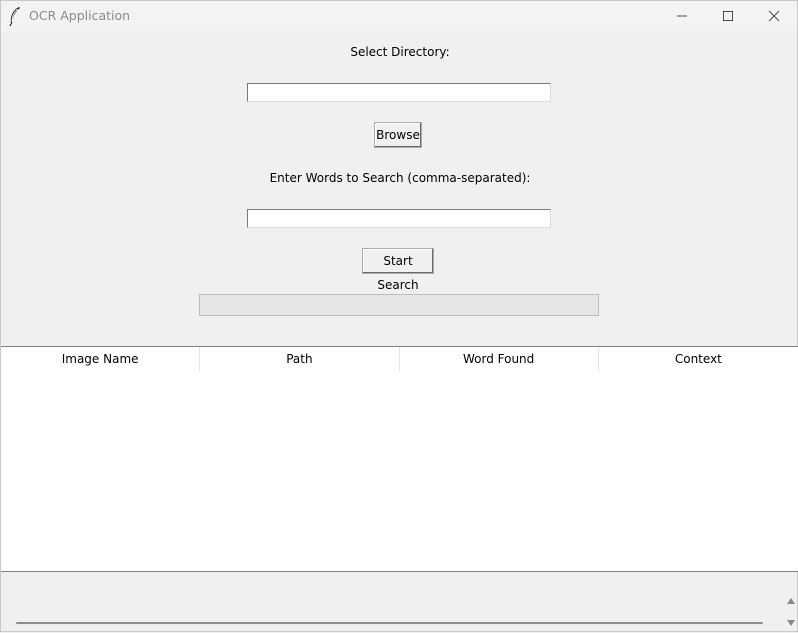  Describe the element at coordinates (399, 218) in the screenshot. I see `search-words-input` at that location.